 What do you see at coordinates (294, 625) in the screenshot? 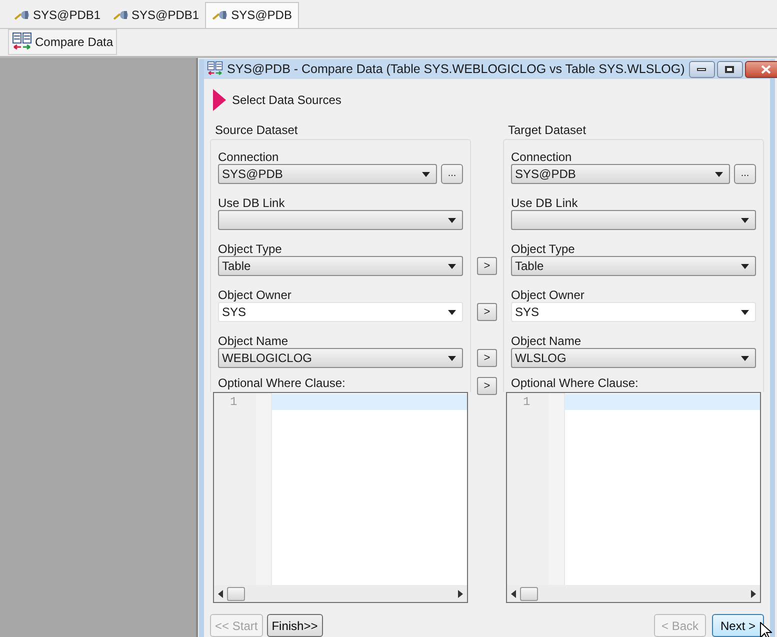
I see `wizard-button: Finish>>` at bounding box center [294, 625].